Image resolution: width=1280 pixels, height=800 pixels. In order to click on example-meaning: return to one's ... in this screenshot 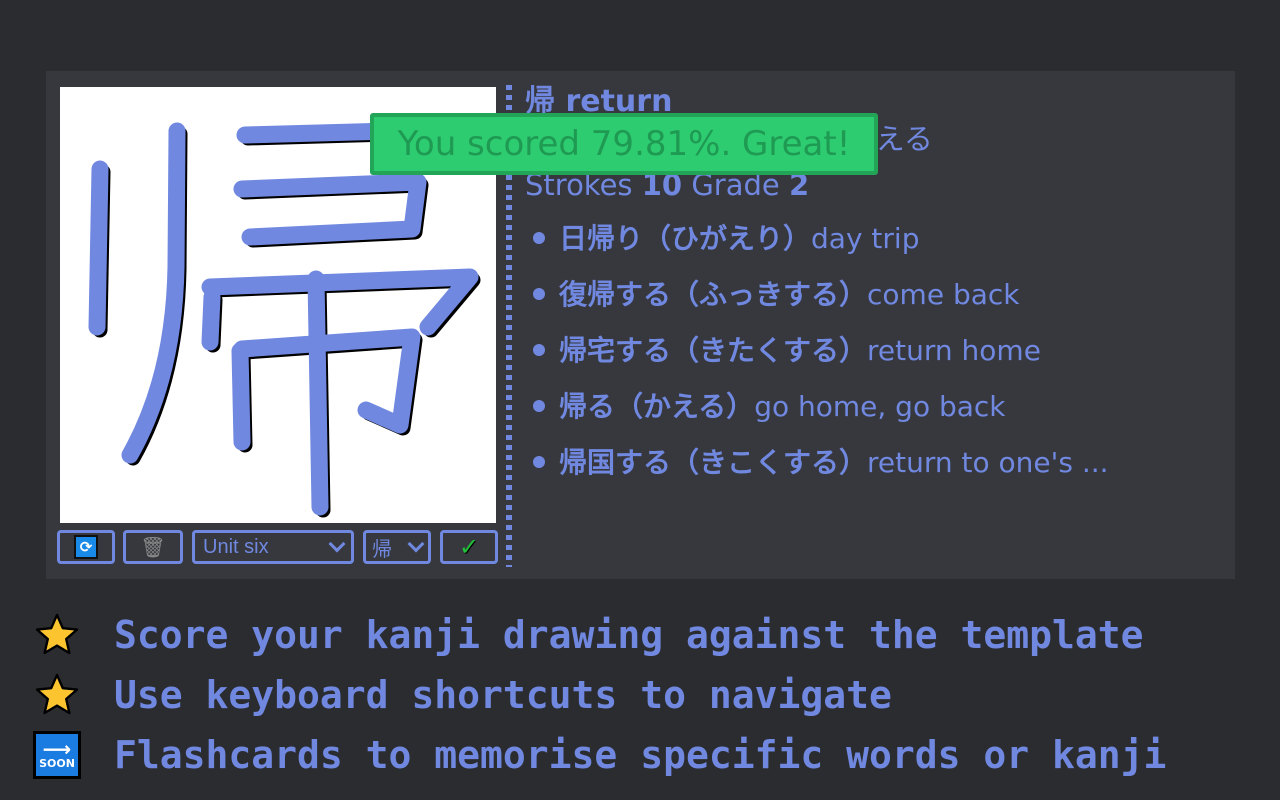, I will do `click(988, 462)`.